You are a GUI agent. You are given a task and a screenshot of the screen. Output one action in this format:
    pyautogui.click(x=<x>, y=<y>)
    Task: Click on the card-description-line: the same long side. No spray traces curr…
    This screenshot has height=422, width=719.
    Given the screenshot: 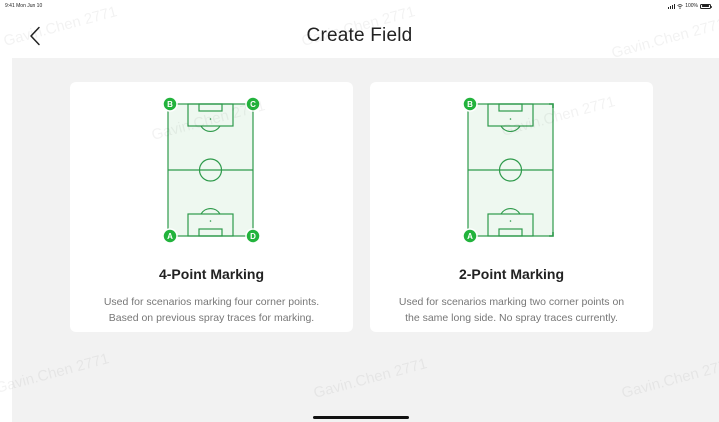 What is the action you would take?
    pyautogui.click(x=511, y=318)
    